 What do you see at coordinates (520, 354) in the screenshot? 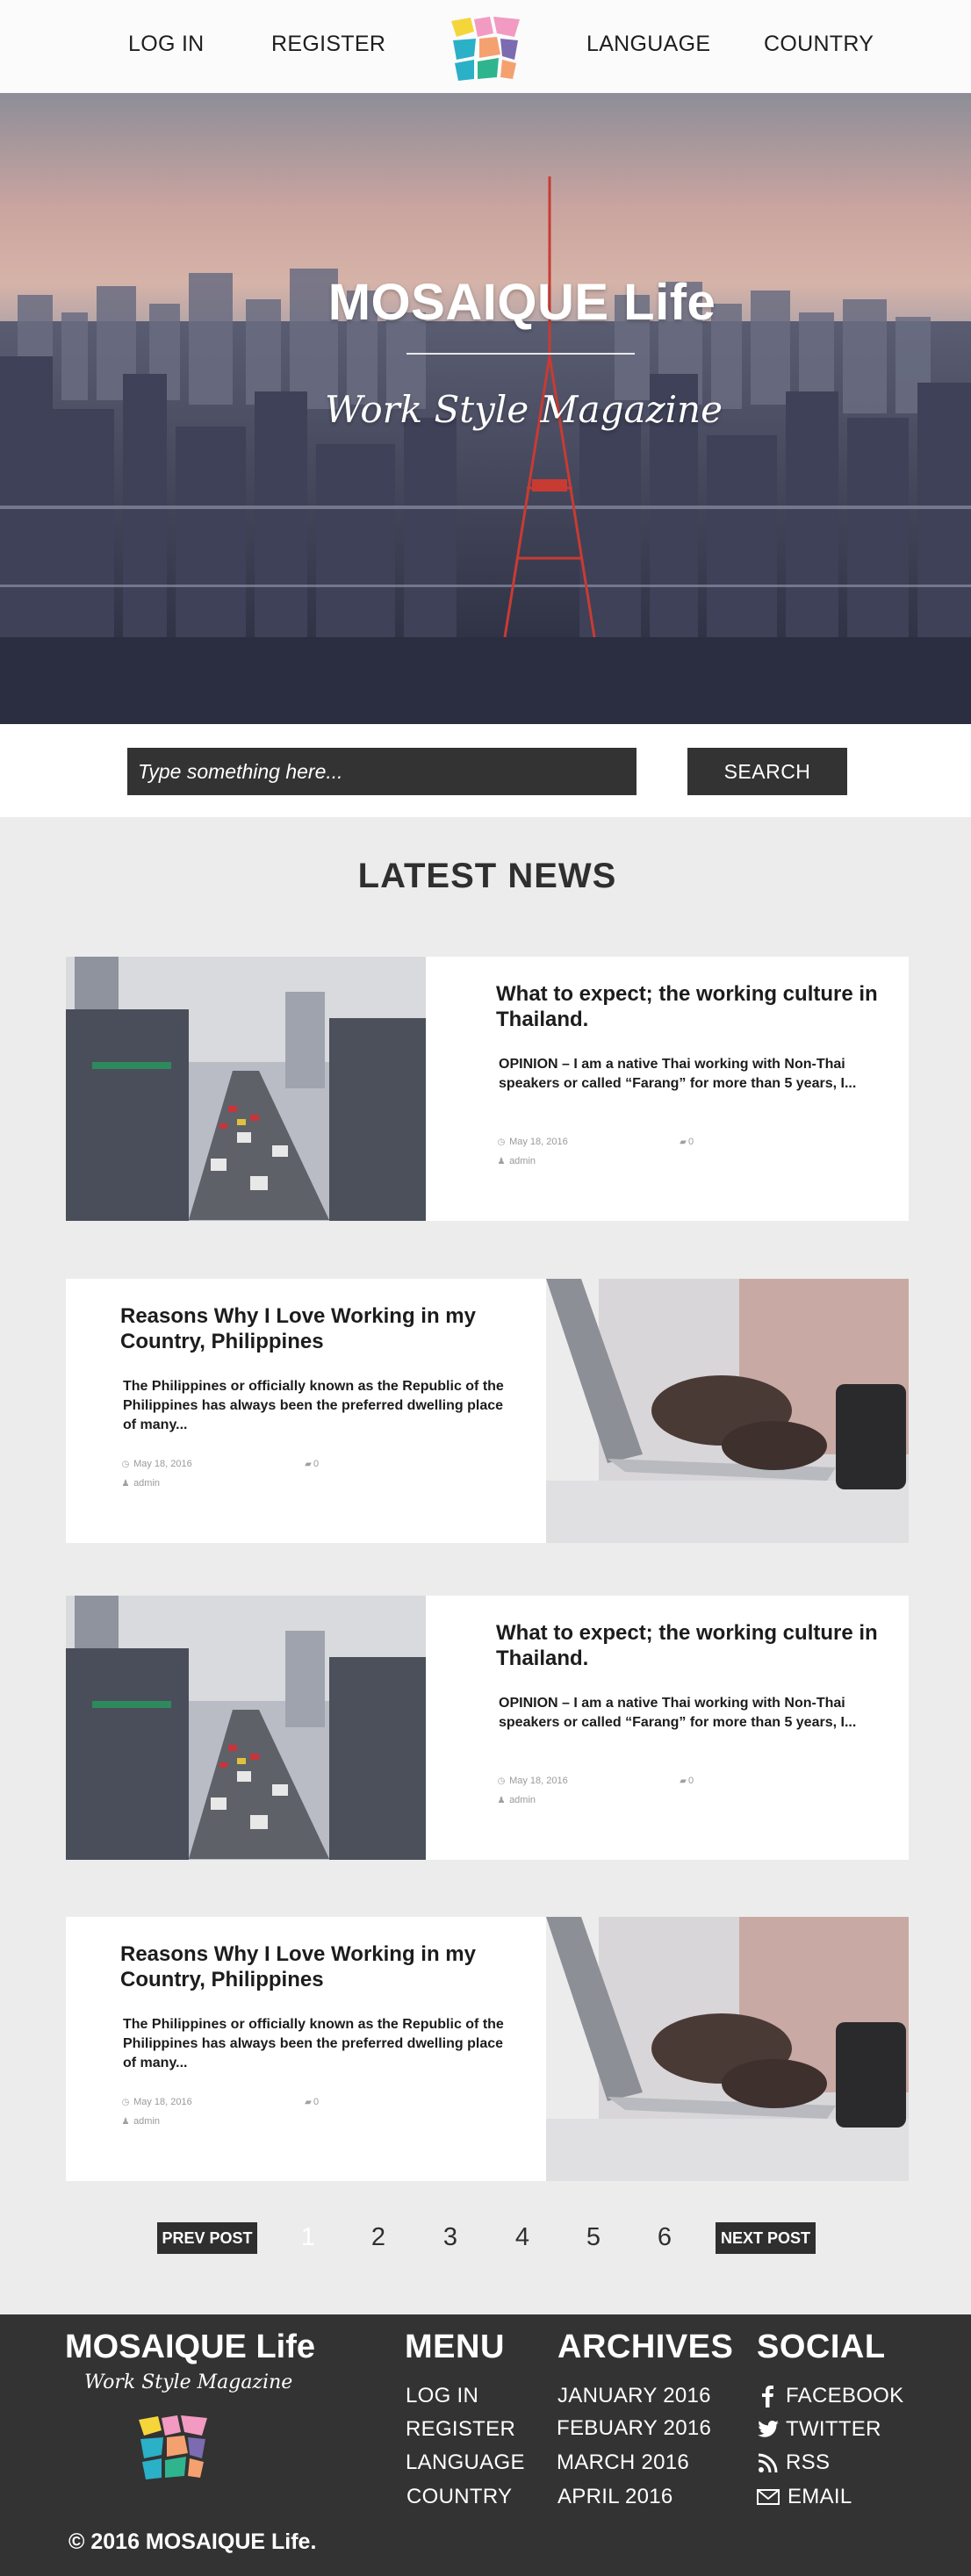
I see `hero-divider` at bounding box center [520, 354].